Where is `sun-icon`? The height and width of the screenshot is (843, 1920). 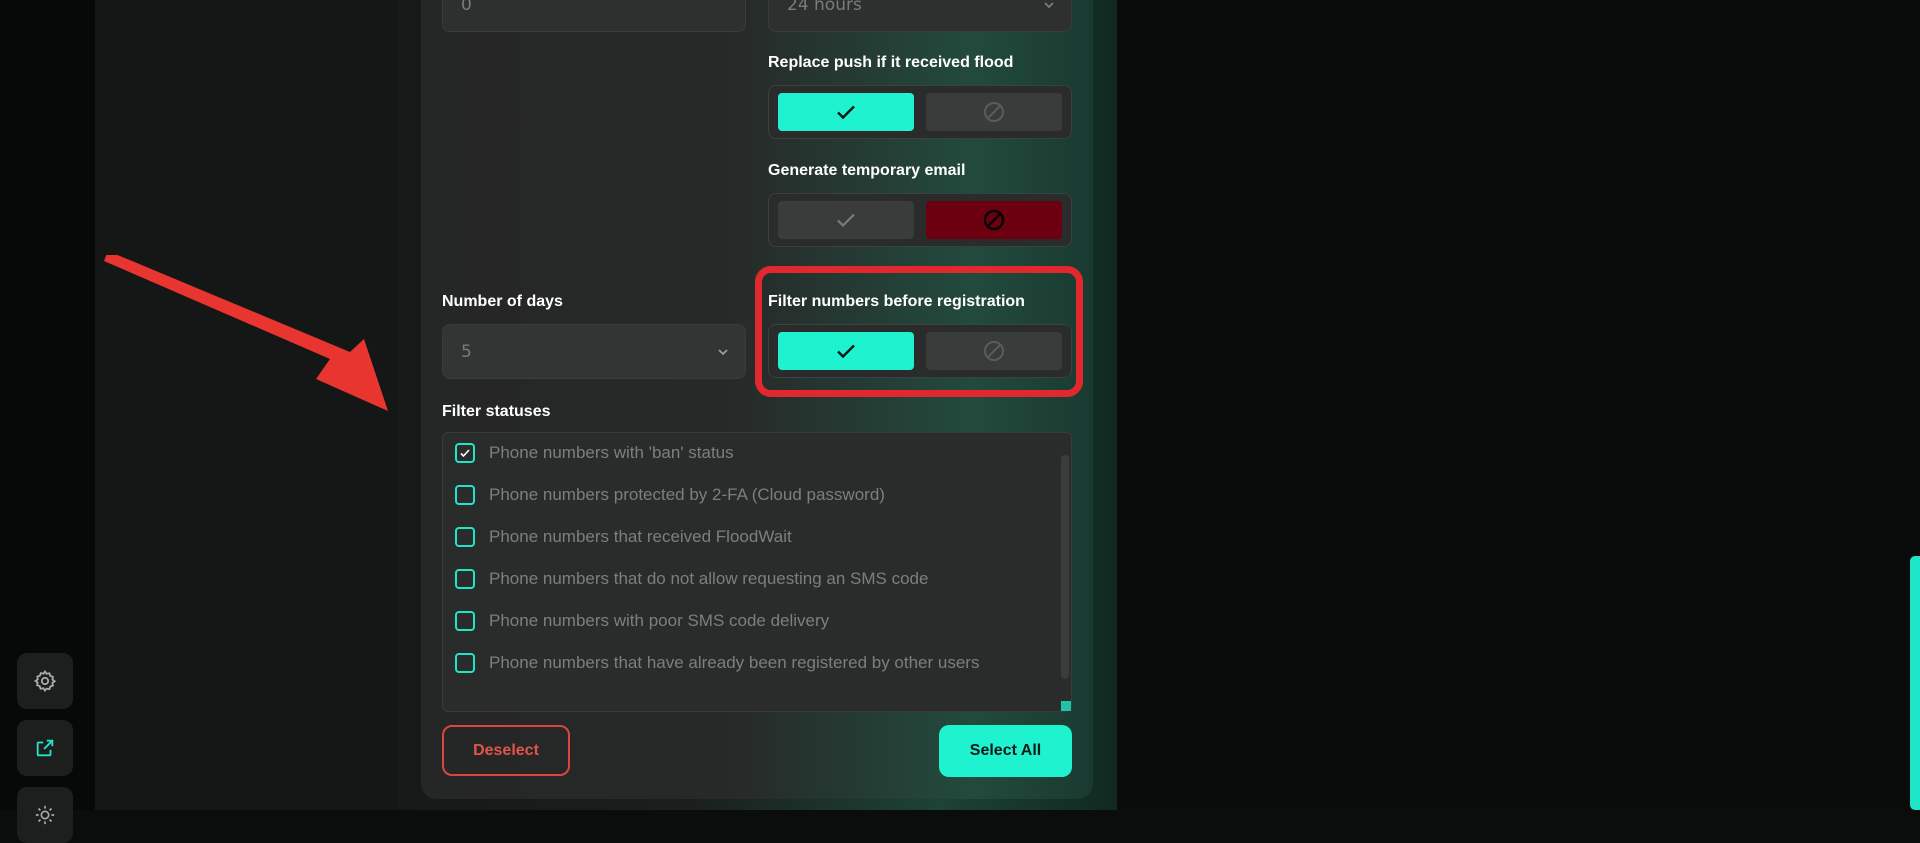
sun-icon is located at coordinates (45, 815).